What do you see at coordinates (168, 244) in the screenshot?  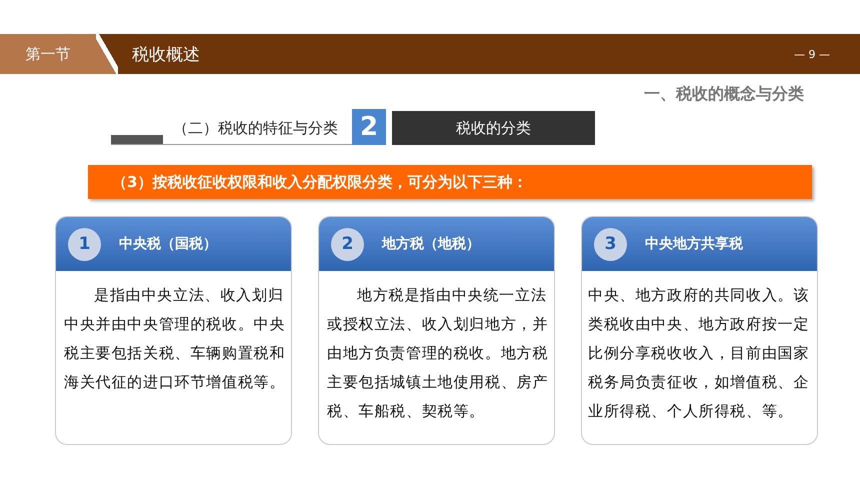 I see `card-title: 中央税（国税）` at bounding box center [168, 244].